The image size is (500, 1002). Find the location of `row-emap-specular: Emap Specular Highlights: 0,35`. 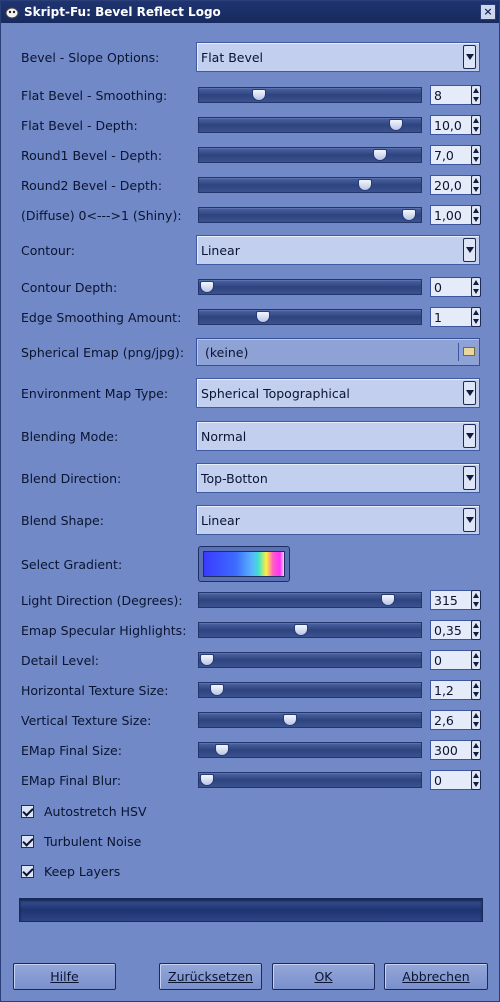

row-emap-specular: Emap Specular Highlights: 0,35 is located at coordinates (251, 630).